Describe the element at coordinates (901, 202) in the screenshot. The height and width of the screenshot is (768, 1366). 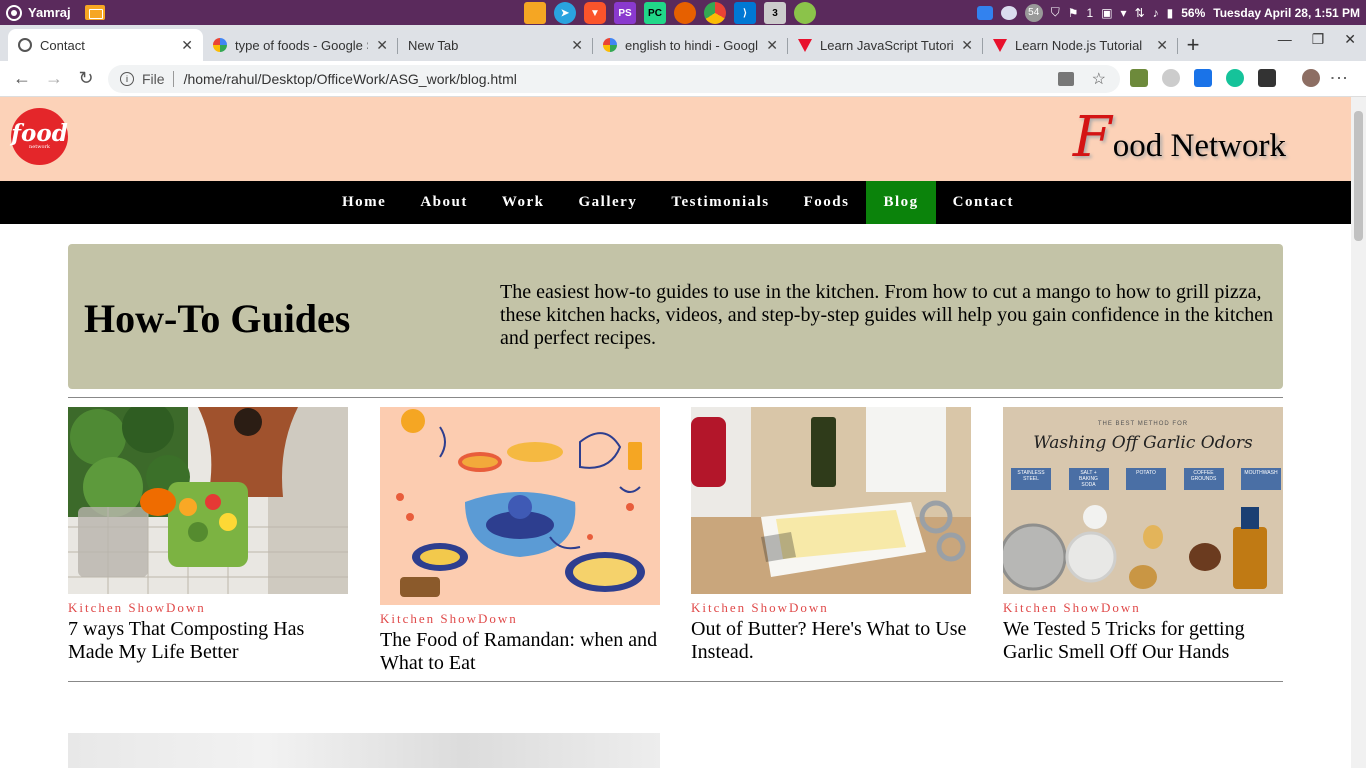
I see `nav-blog: Blog` at that location.